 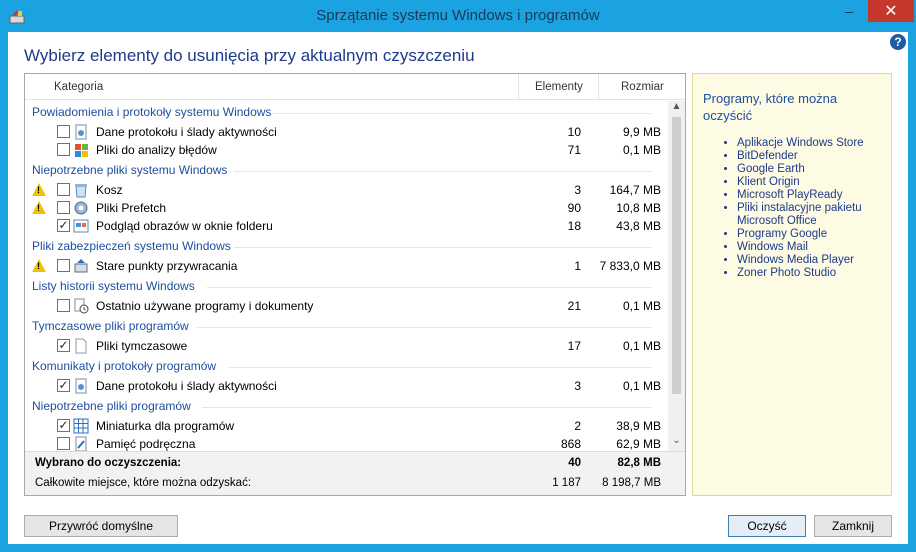 I want to click on program-item: Windows Media Player, so click(x=813, y=260).